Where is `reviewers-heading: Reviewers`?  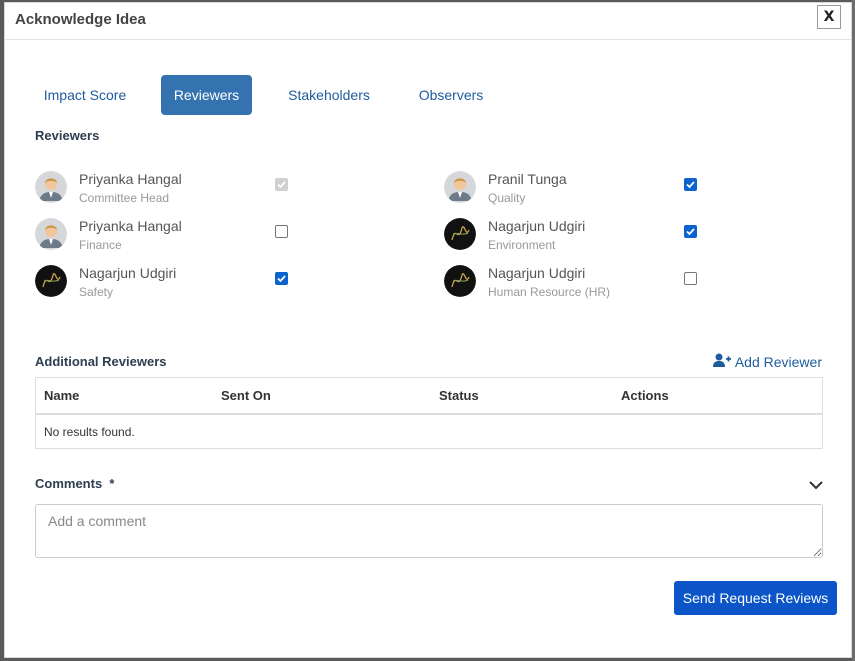 reviewers-heading: Reviewers is located at coordinates (67, 135).